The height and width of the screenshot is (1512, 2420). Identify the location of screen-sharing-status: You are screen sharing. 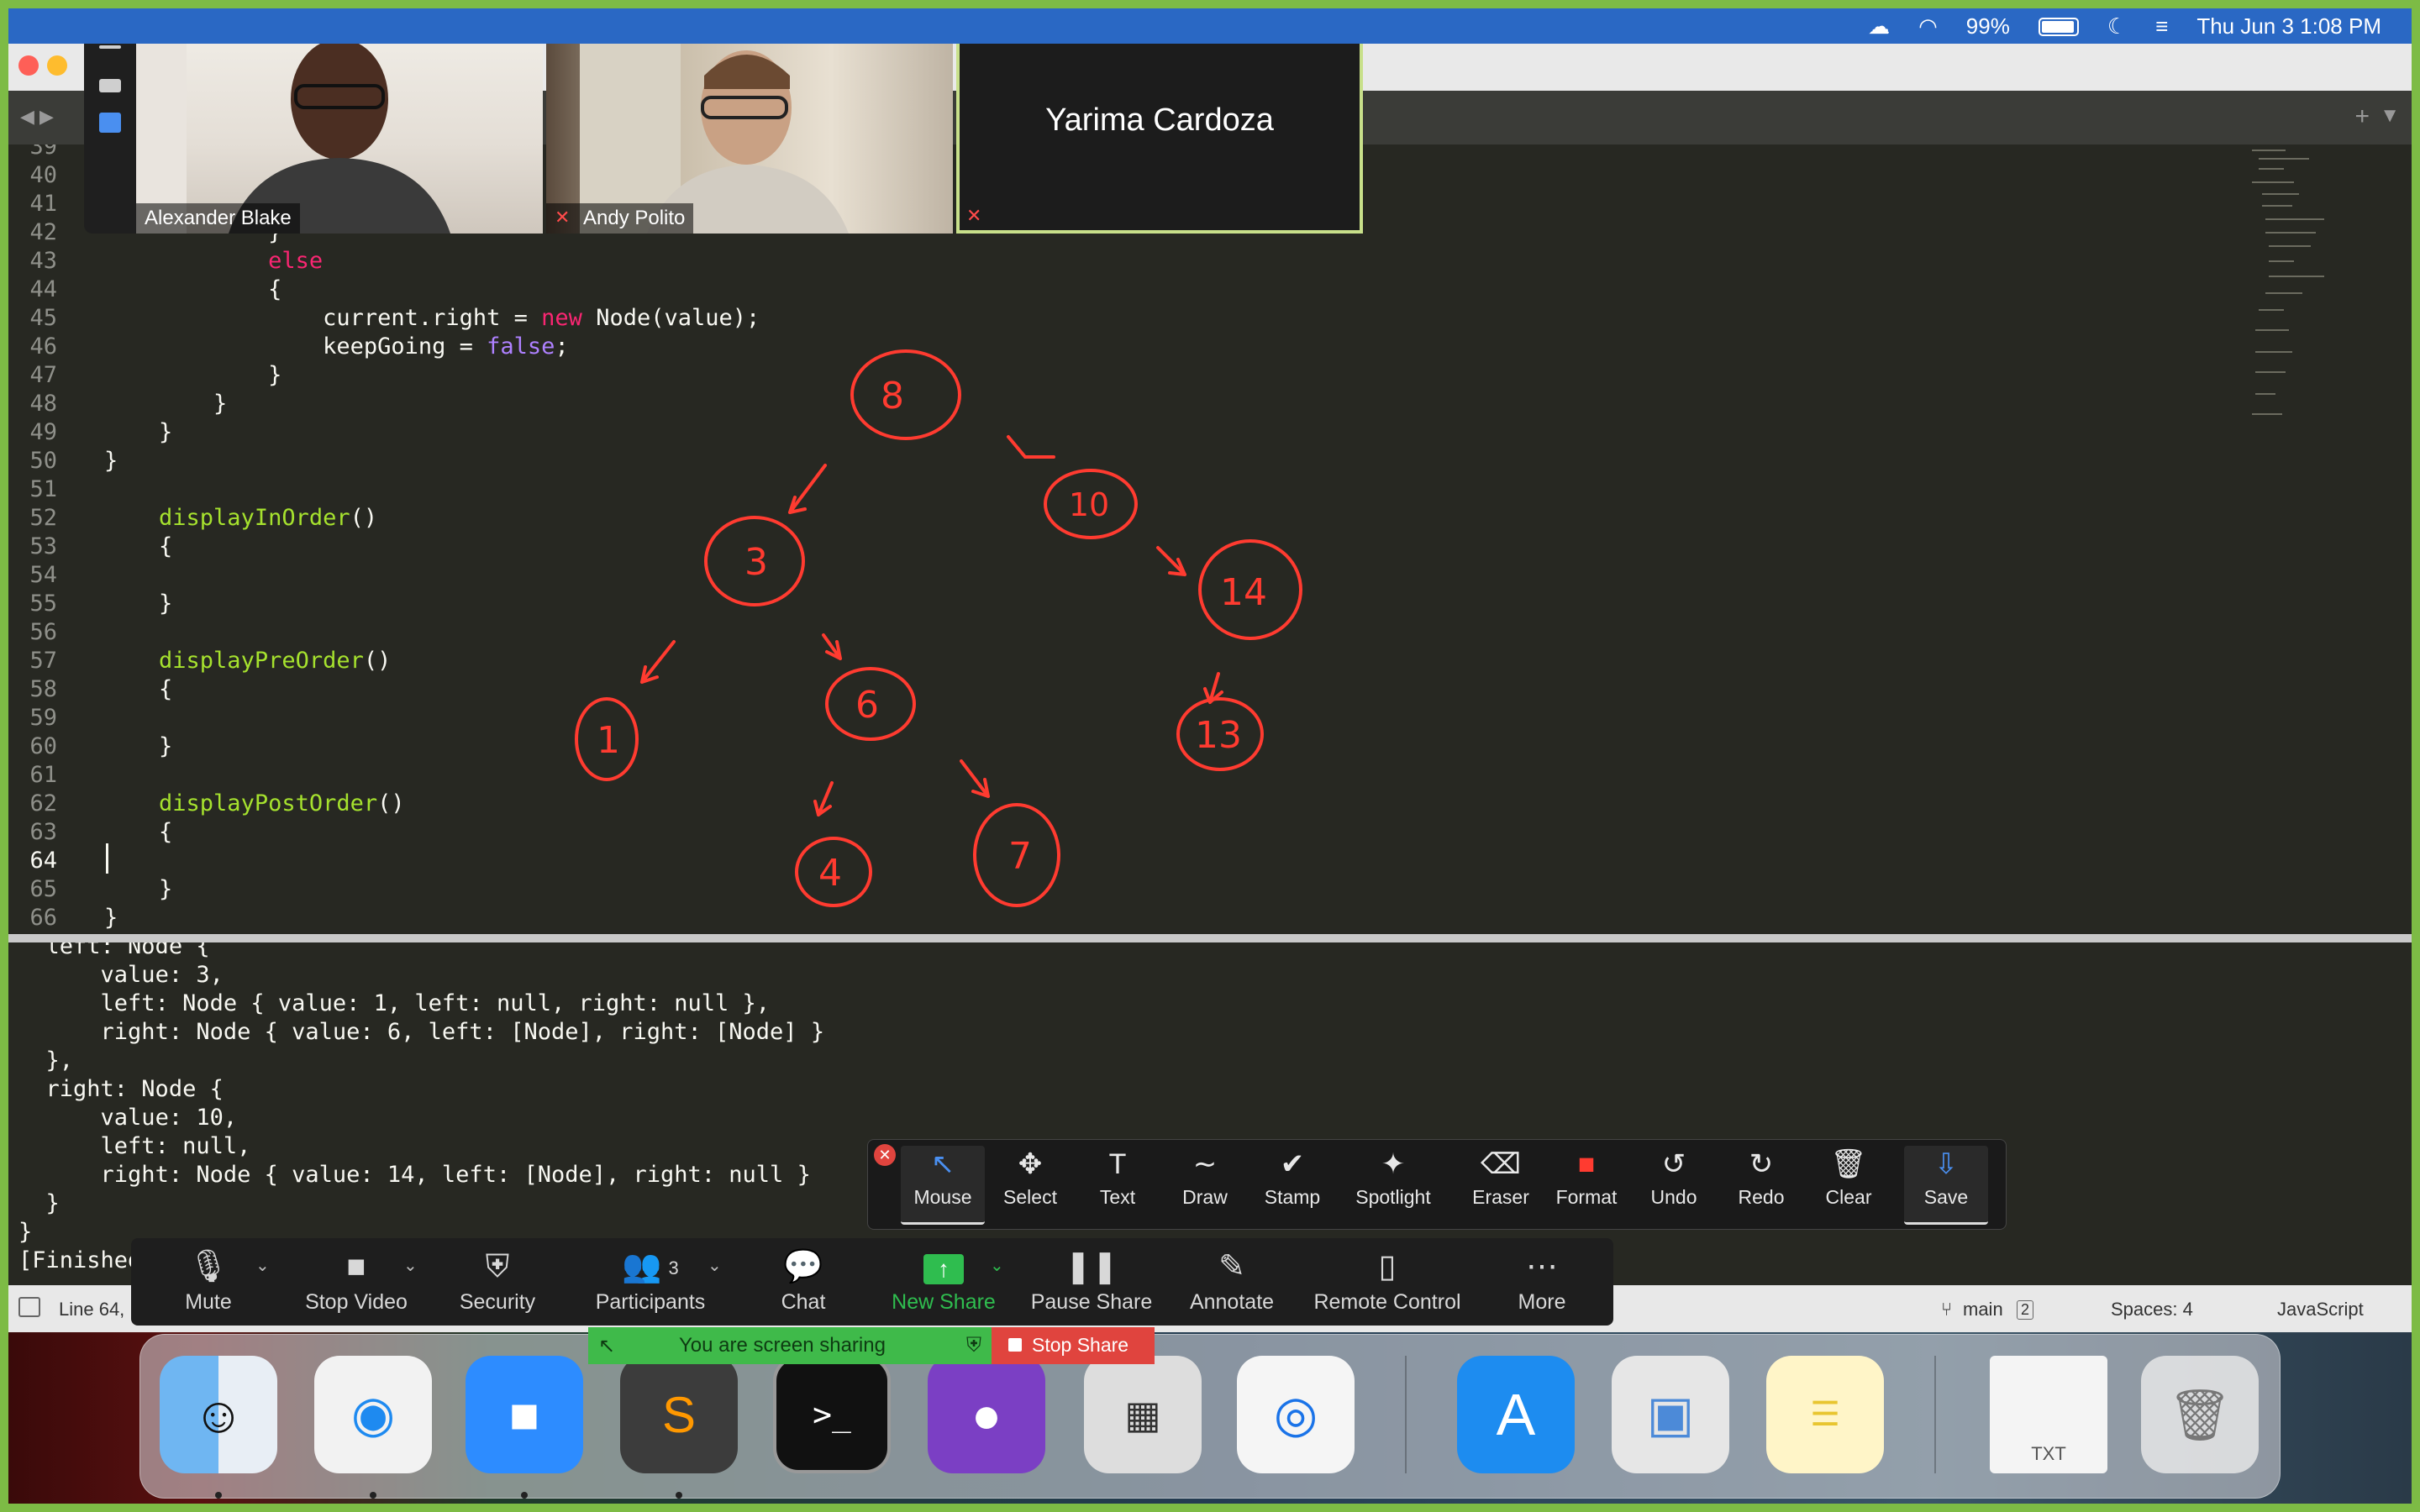
(782, 1345).